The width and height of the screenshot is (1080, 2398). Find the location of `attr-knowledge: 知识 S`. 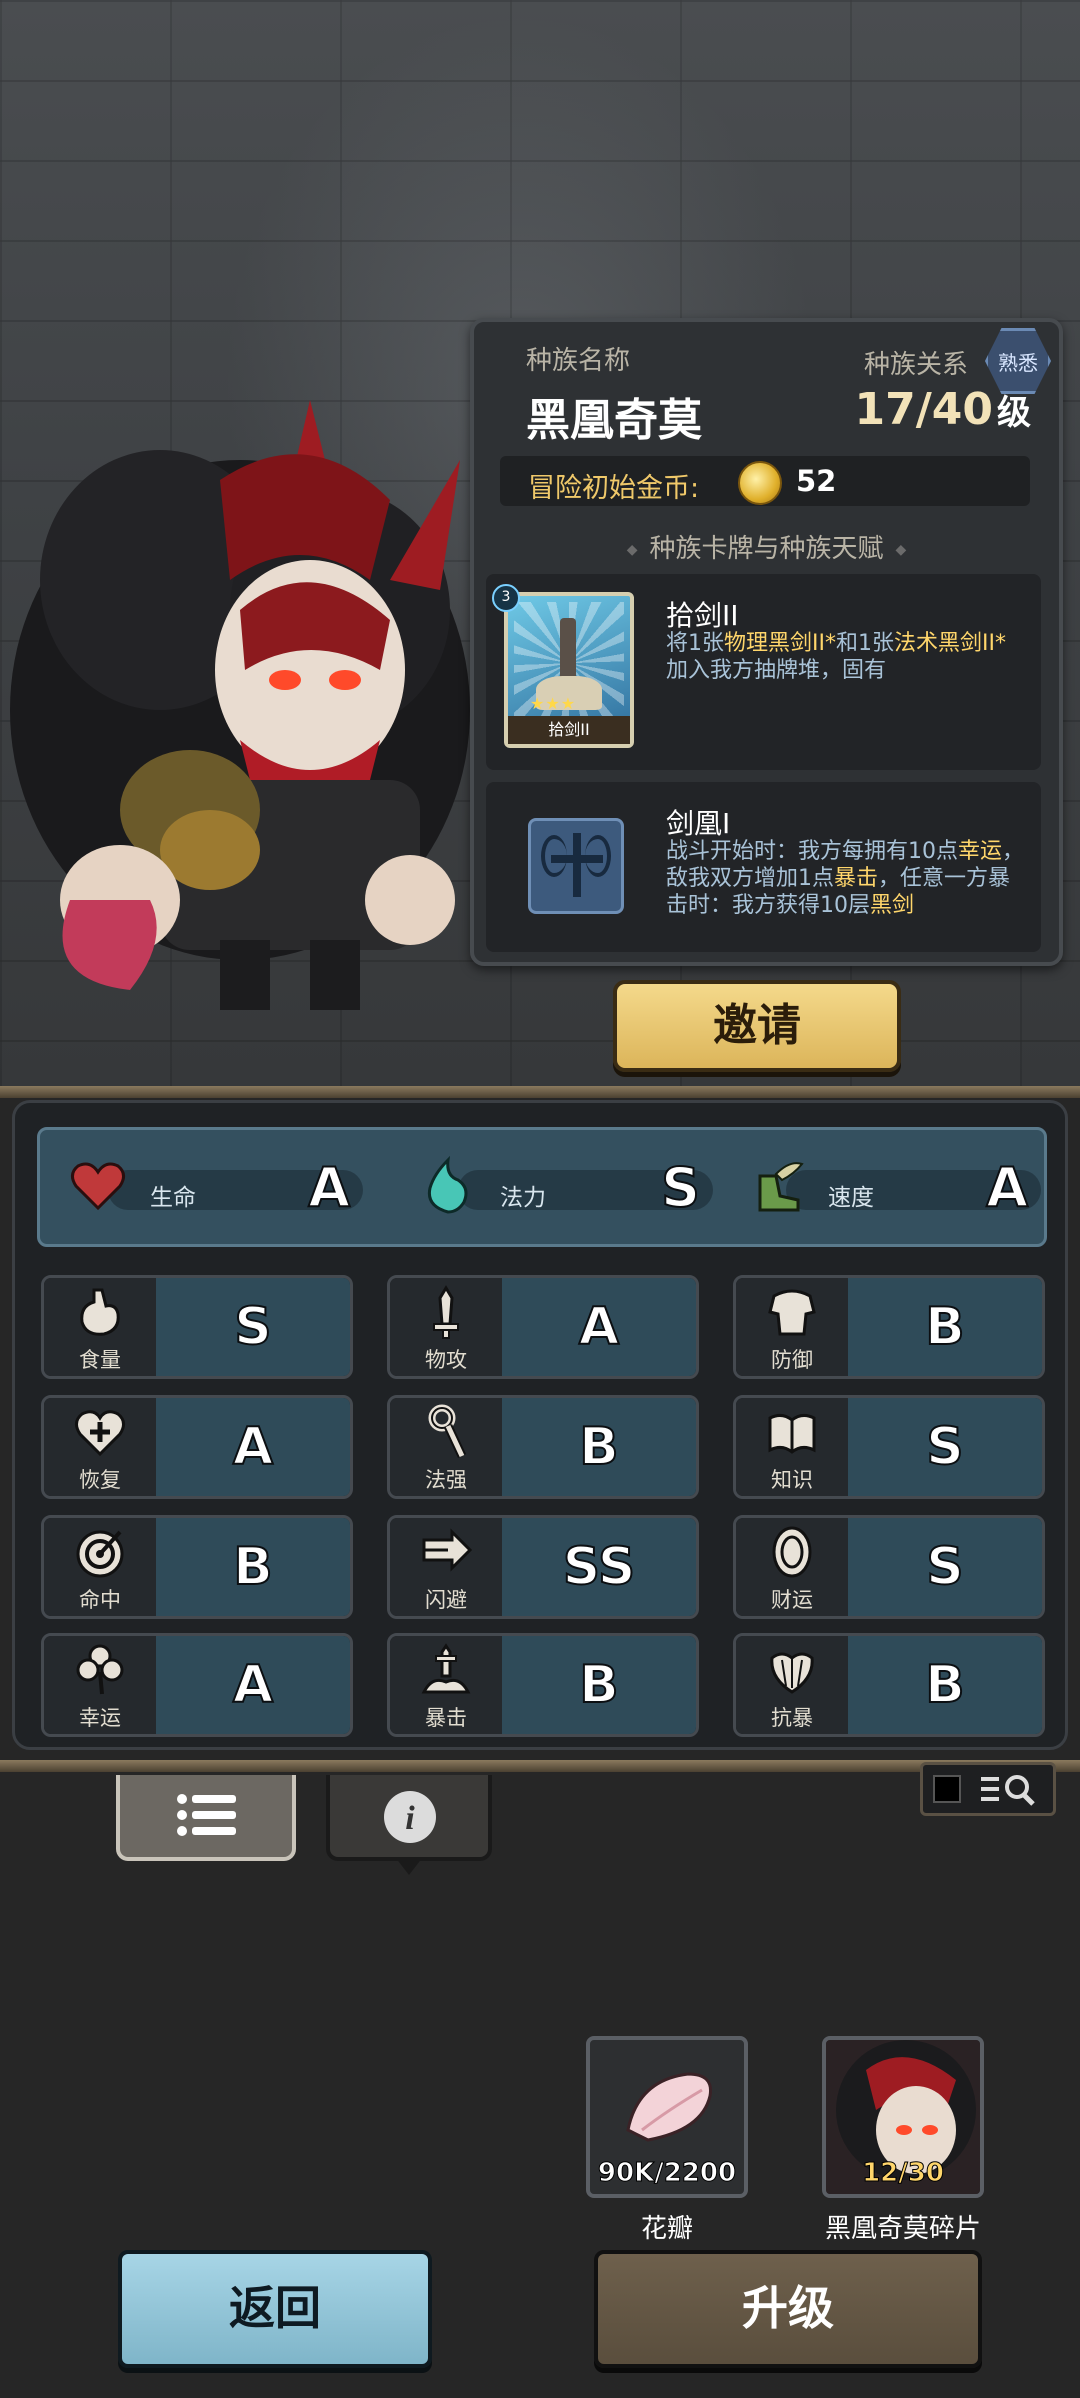

attr-knowledge: 知识 S is located at coordinates (889, 1447).